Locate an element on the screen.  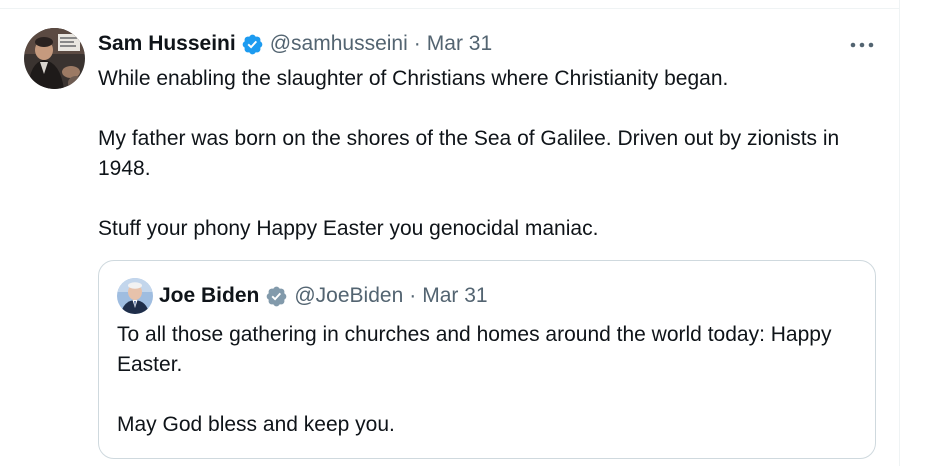
tweet-date: Mar 31 is located at coordinates (459, 44).